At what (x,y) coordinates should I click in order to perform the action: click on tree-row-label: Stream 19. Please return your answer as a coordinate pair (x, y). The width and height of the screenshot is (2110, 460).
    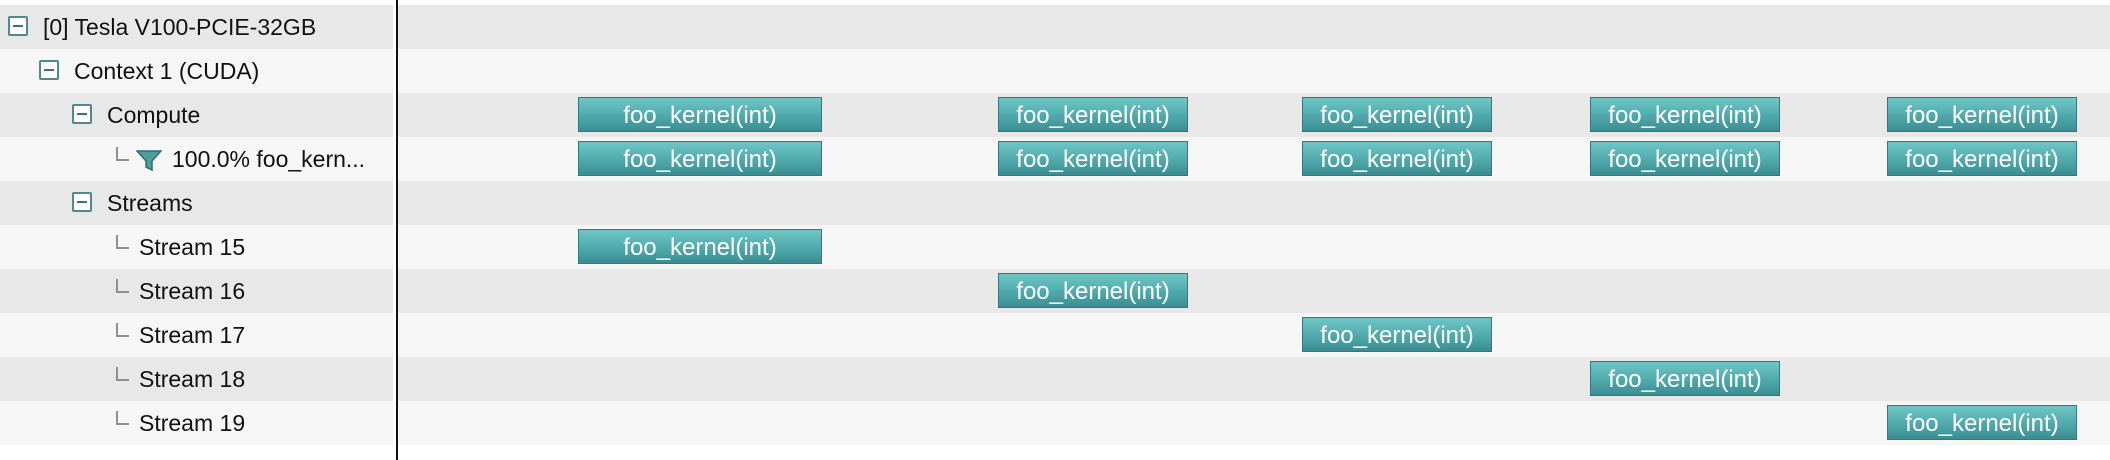
    Looking at the image, I should click on (192, 423).